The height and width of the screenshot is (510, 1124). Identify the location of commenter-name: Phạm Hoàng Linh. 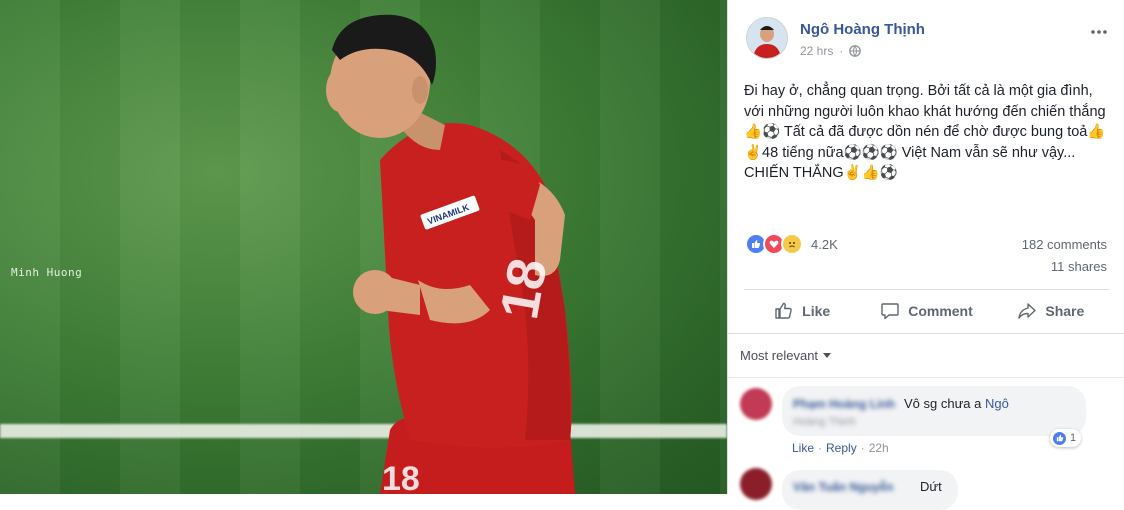
(844, 404).